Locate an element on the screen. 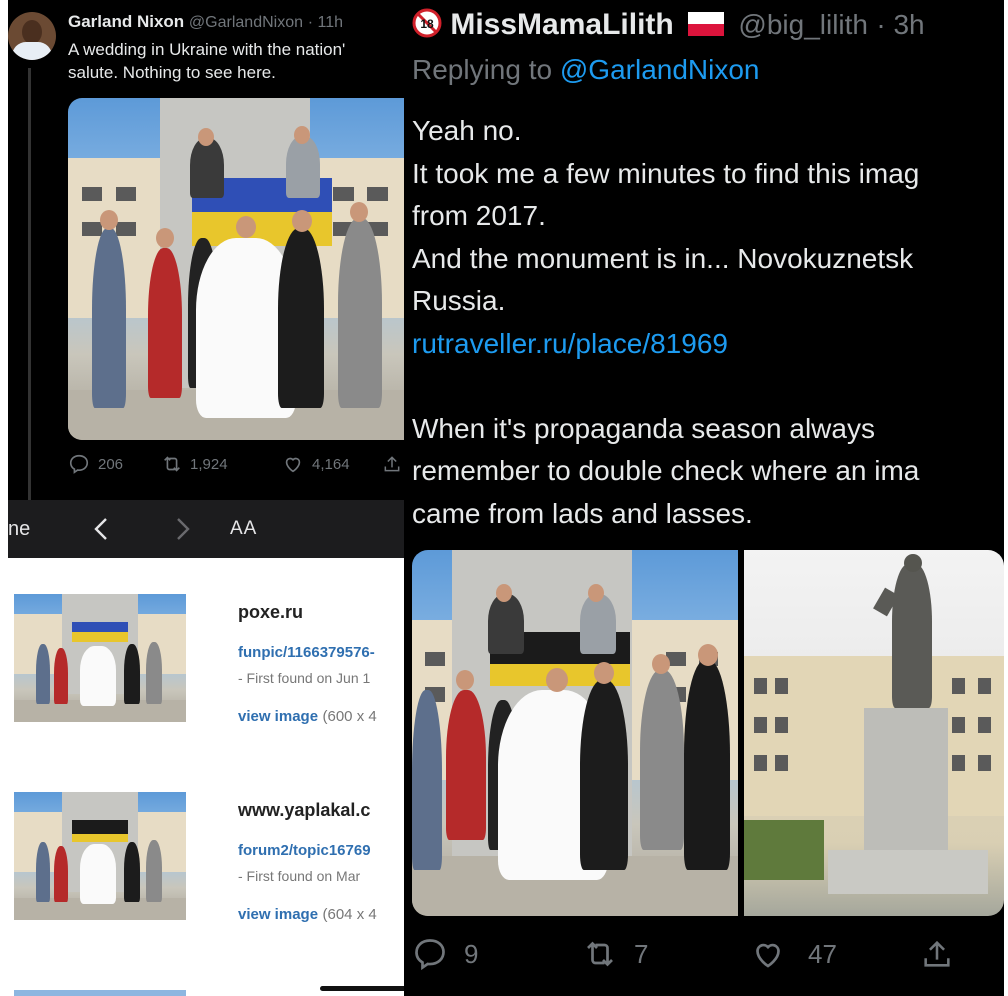 This screenshot has height=996, width=1008. forward-chevron-icon is located at coordinates (183, 529).